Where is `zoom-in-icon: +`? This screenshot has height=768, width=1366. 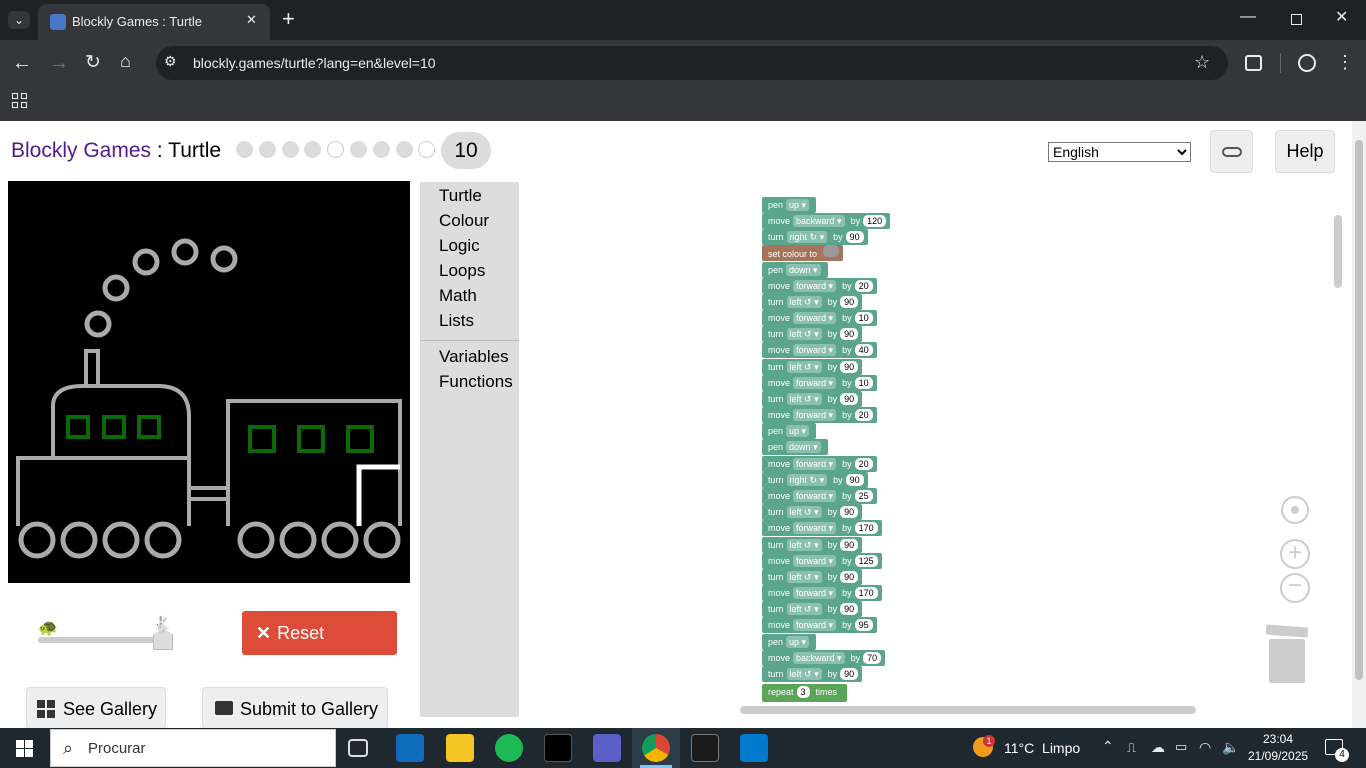
zoom-in-icon: + is located at coordinates (1295, 554).